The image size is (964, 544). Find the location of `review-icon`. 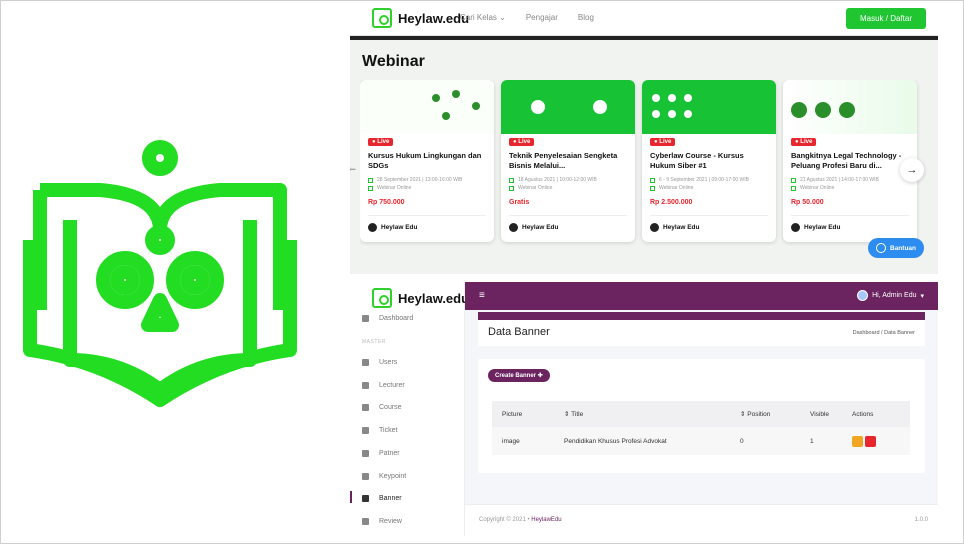

review-icon is located at coordinates (365, 521).